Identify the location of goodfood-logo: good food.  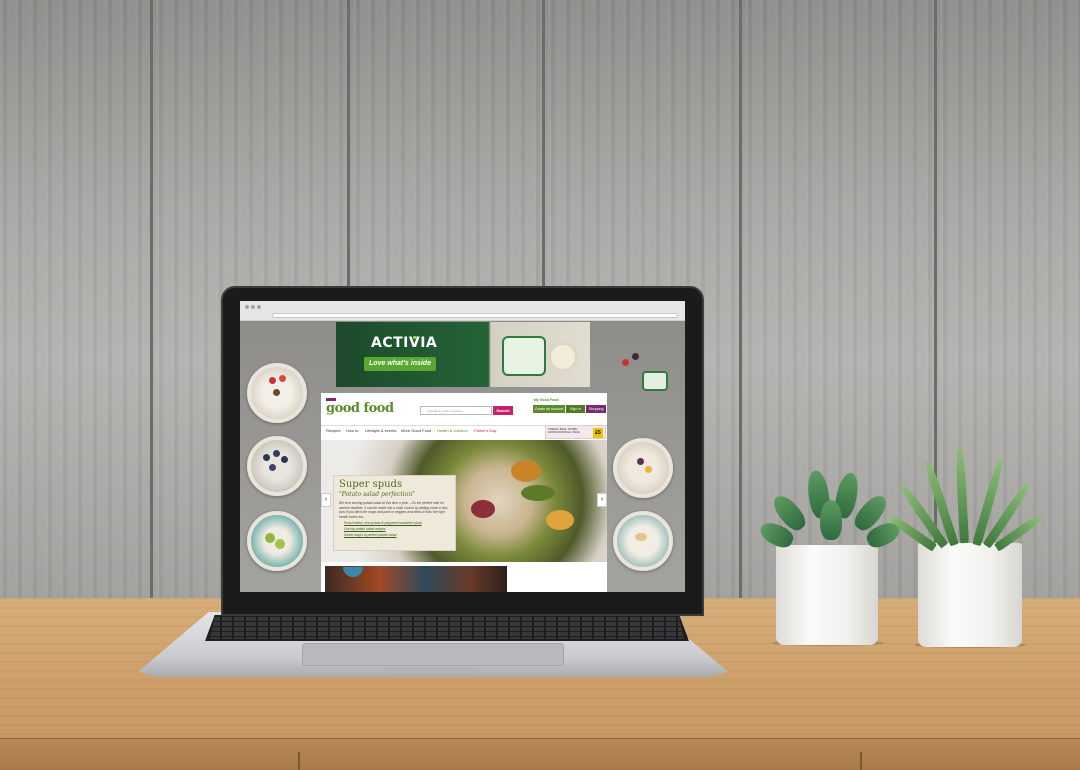
(360, 408).